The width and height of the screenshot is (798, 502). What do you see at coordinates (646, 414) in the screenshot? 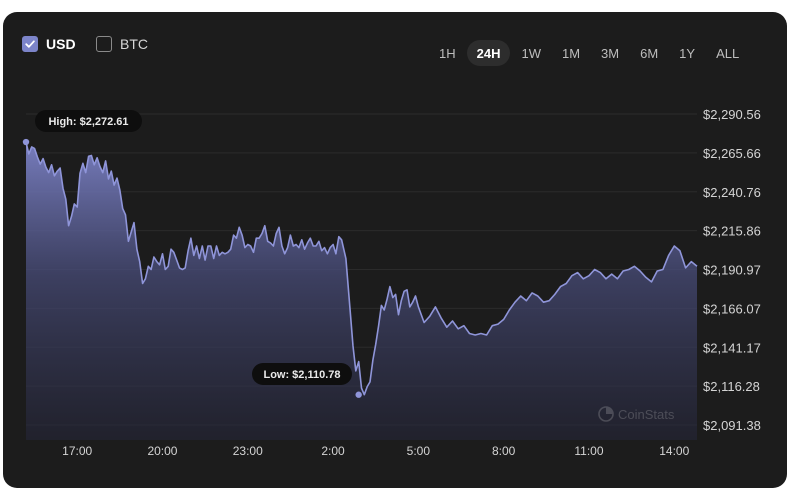
I see `watermark-text: CoinStats` at bounding box center [646, 414].